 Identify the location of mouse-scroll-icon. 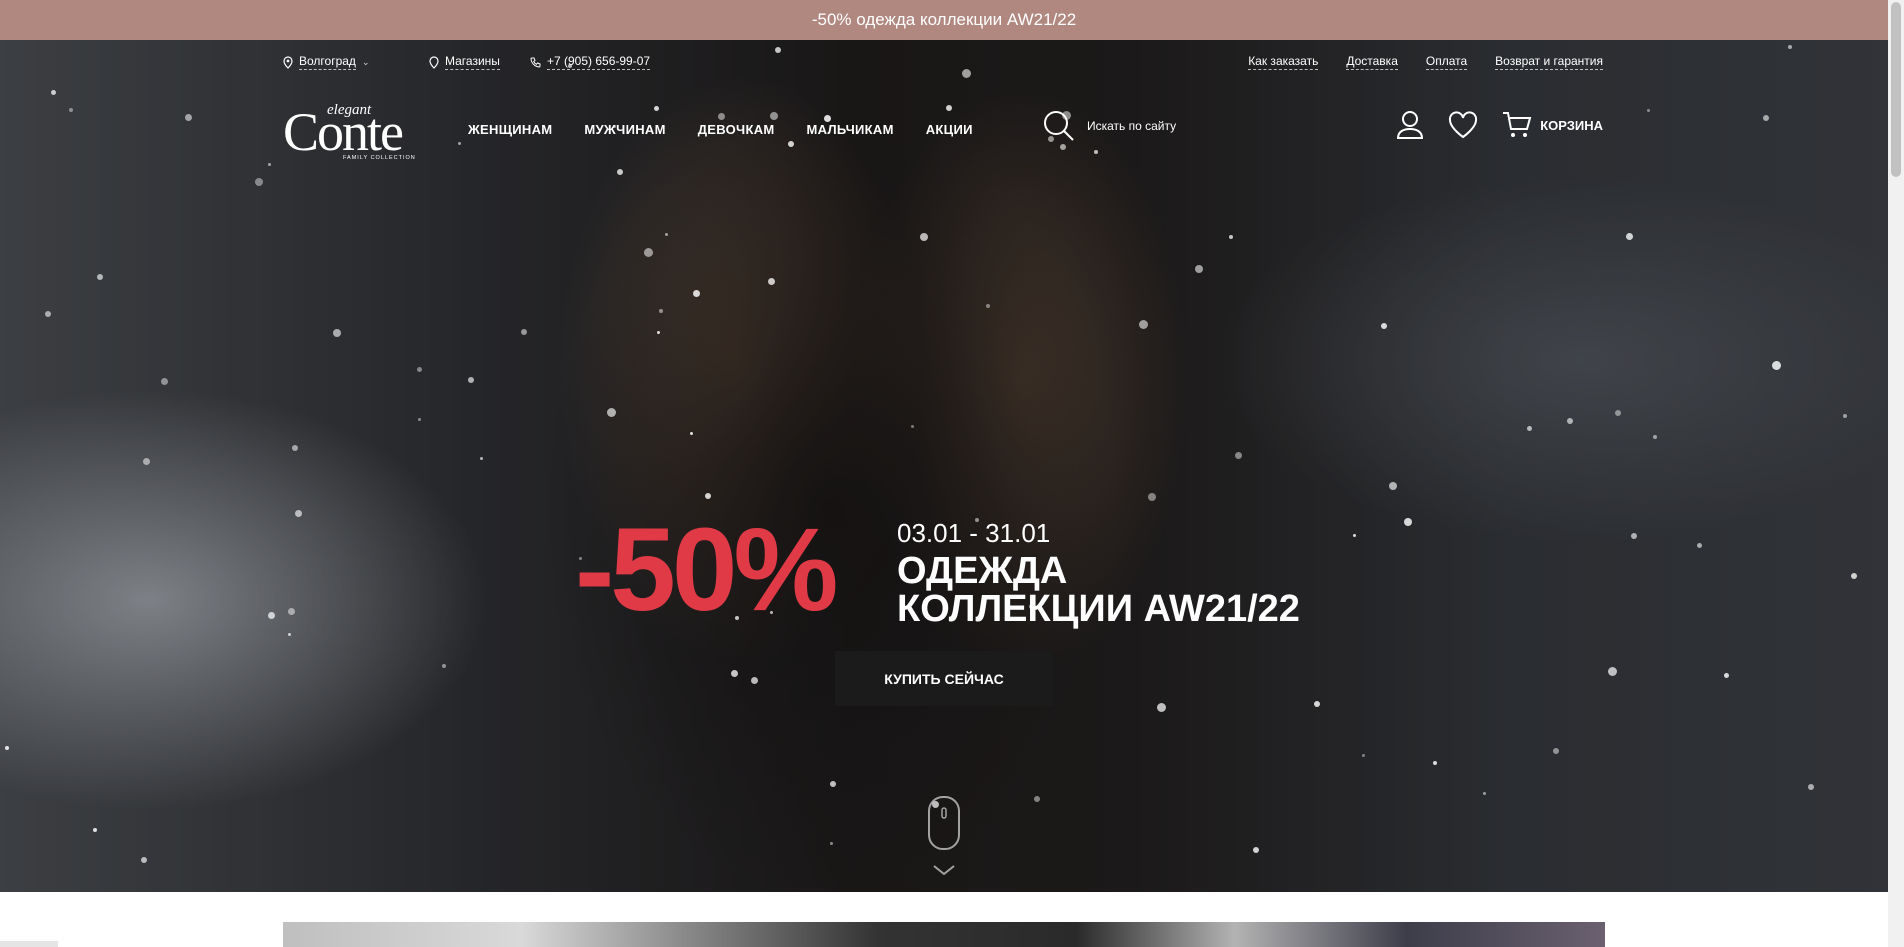
(944, 823).